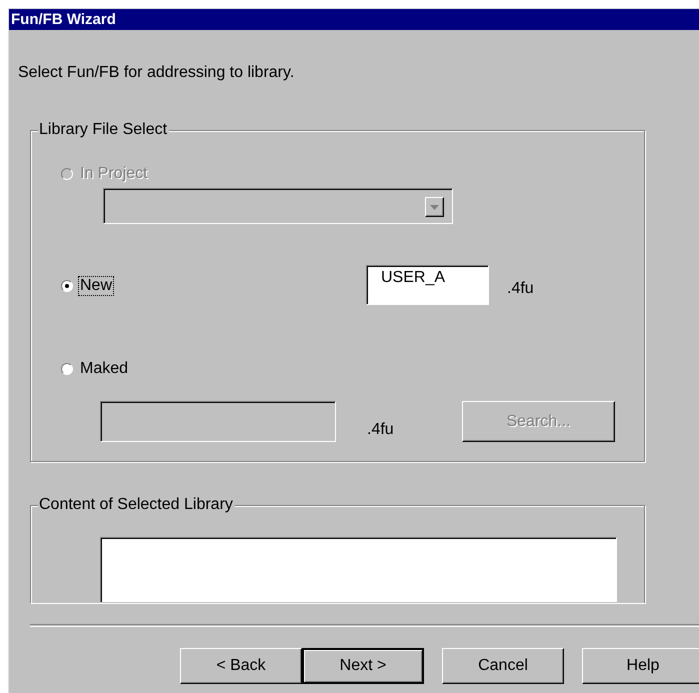 The image size is (699, 693). I want to click on dialog-button: < Back, so click(241, 666).